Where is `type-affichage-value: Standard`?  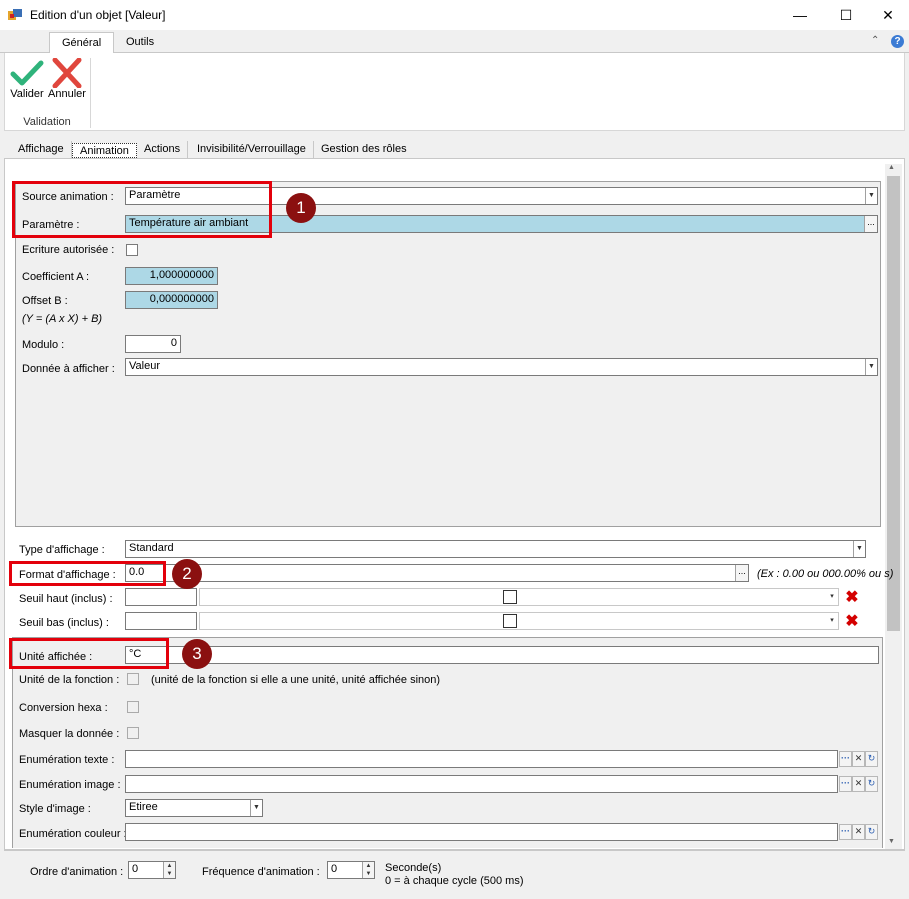 type-affichage-value: Standard is located at coordinates (151, 548).